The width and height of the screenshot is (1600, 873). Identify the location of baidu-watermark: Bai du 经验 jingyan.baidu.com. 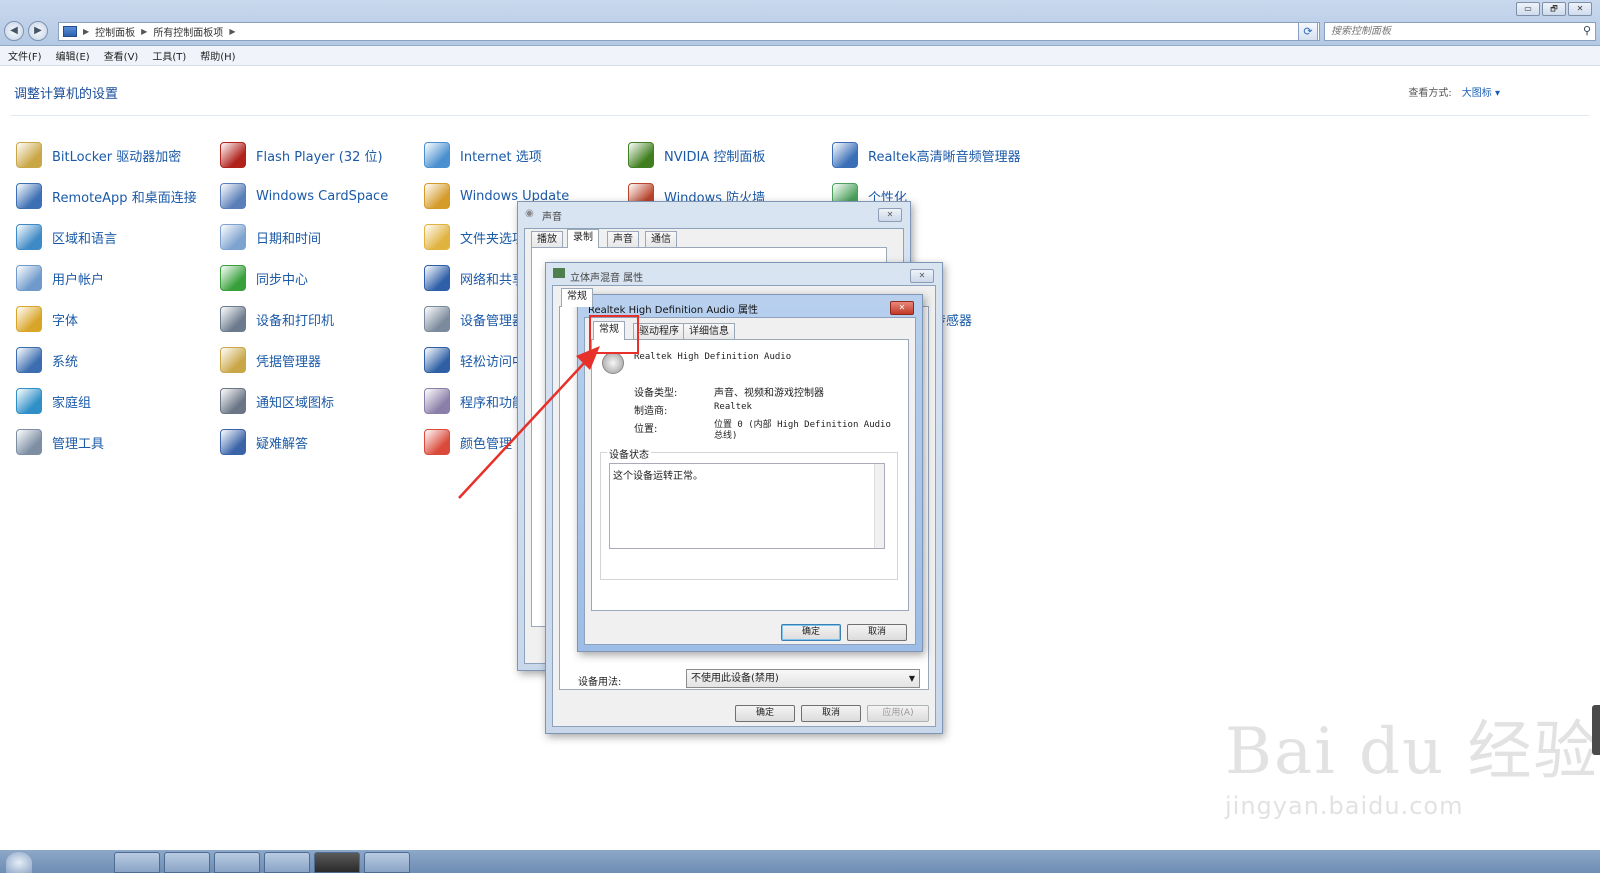
(1412, 760).